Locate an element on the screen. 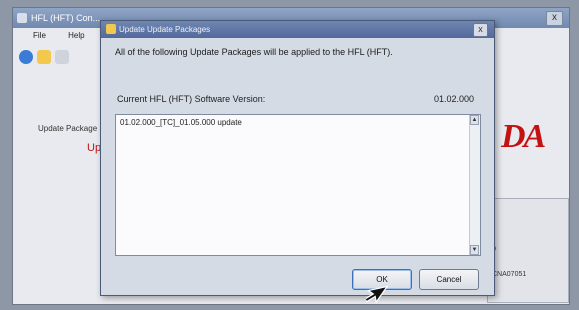 This screenshot has width=579, height=310. app-icon is located at coordinates (22, 18).